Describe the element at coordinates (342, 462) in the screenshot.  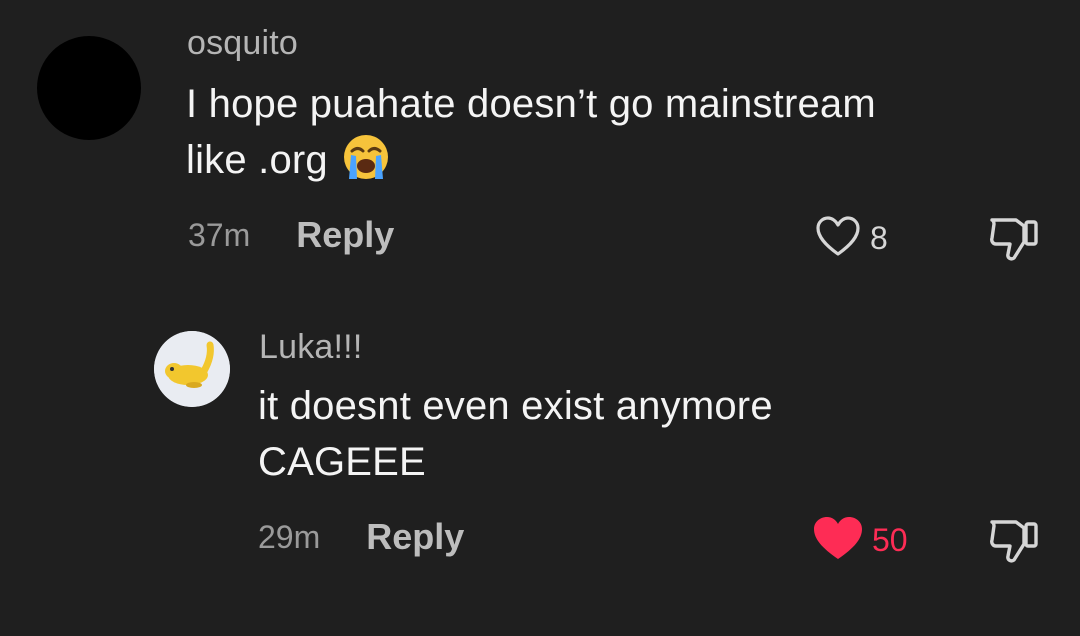
I see `comment-text-line: CAGEEE` at that location.